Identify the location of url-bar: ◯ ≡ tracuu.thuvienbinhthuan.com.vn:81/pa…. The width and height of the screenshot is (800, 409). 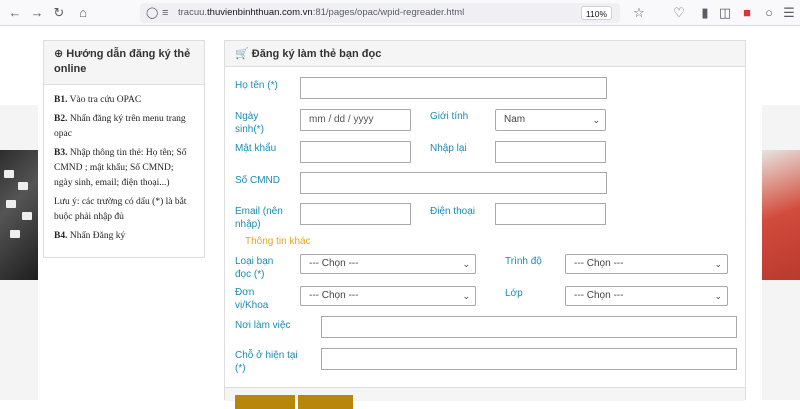
(380, 13).